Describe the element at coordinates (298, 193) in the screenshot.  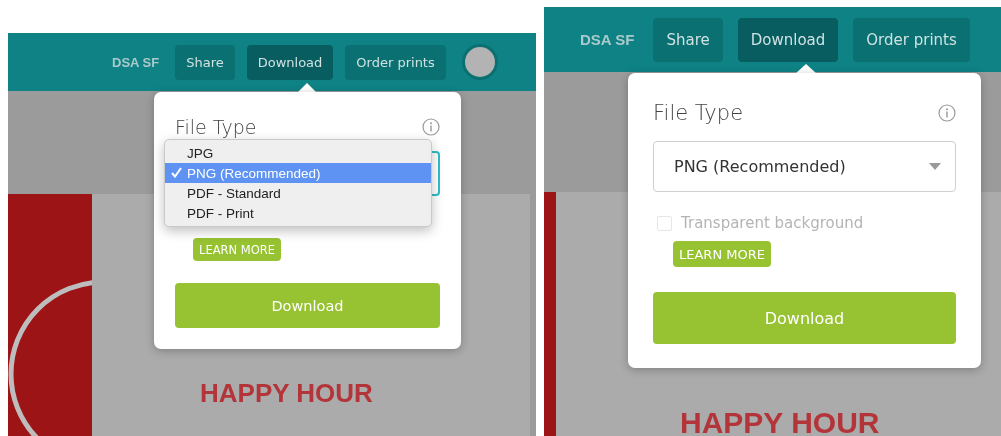
I see `dropdown-option: PDF - Standard` at that location.